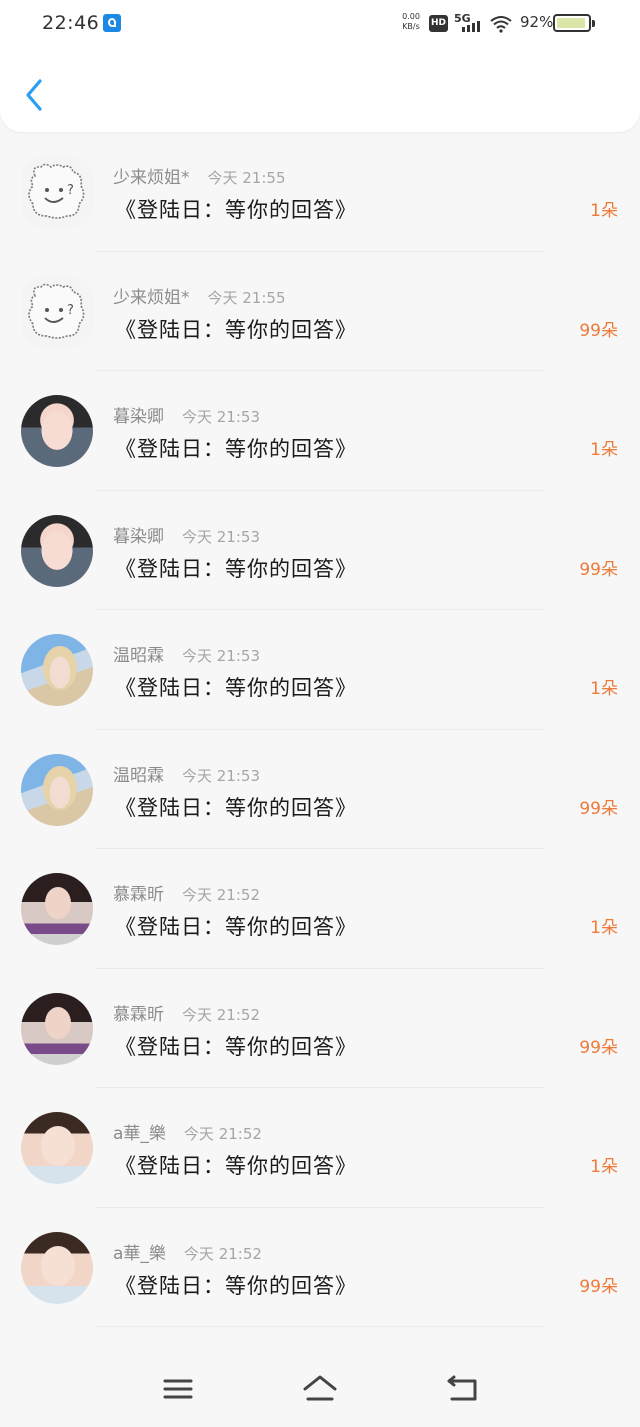  I want to click on message-row: 温昭霖 今天 21:53 《登陆日：等你的回答》 1朵, so click(320, 670).